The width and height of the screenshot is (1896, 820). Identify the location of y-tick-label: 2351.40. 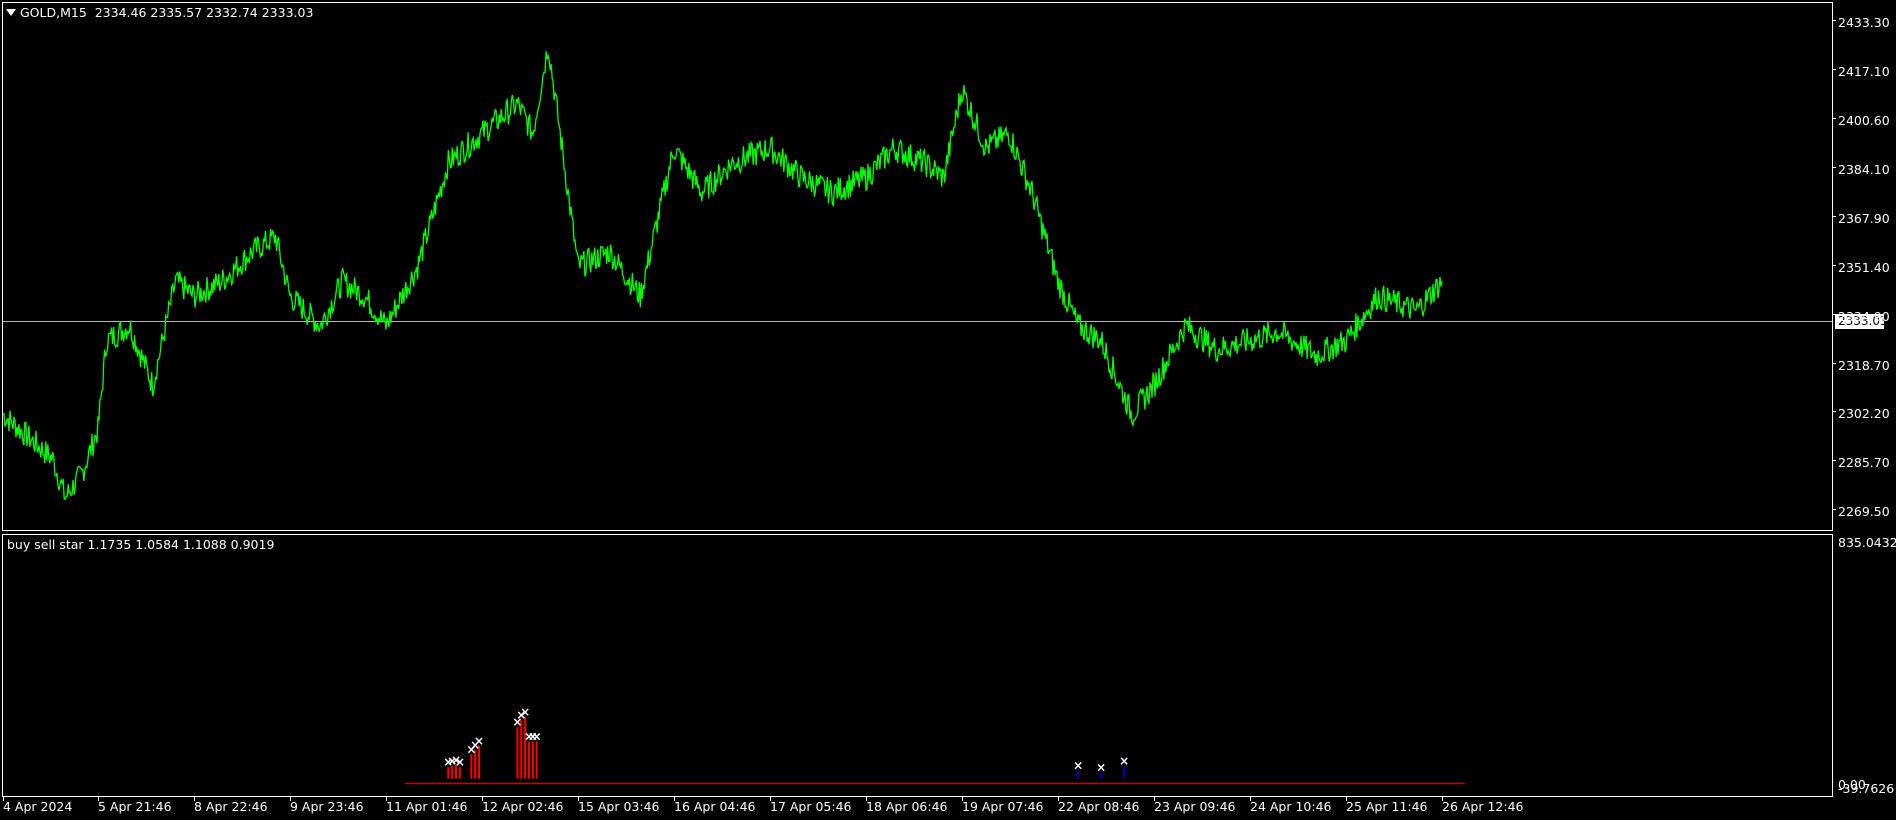
(1864, 267).